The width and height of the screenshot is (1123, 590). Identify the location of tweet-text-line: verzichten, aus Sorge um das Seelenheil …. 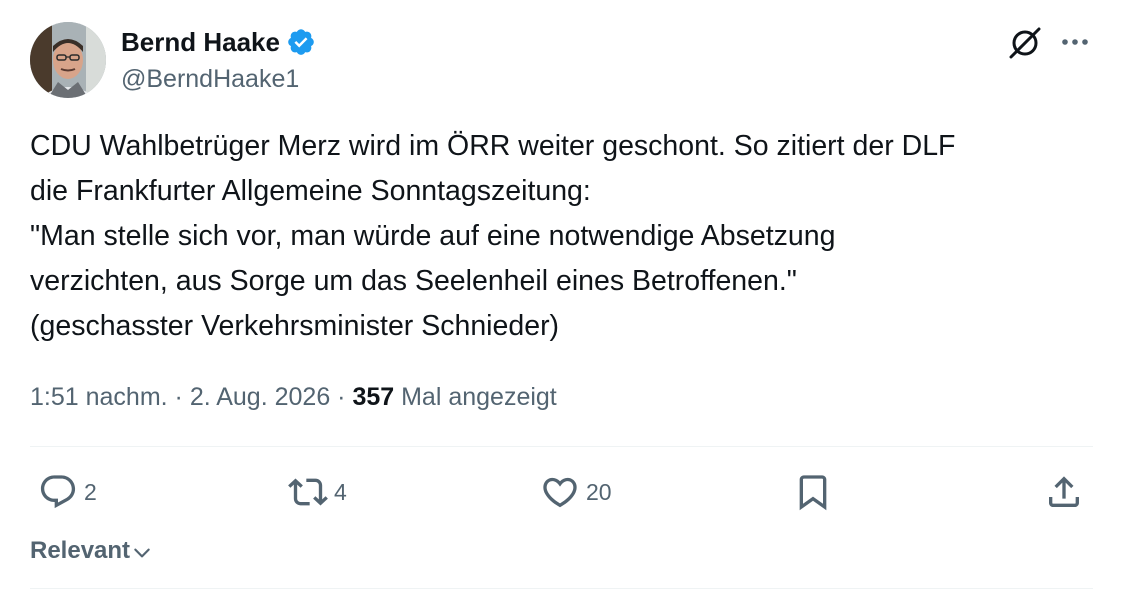
(413, 281).